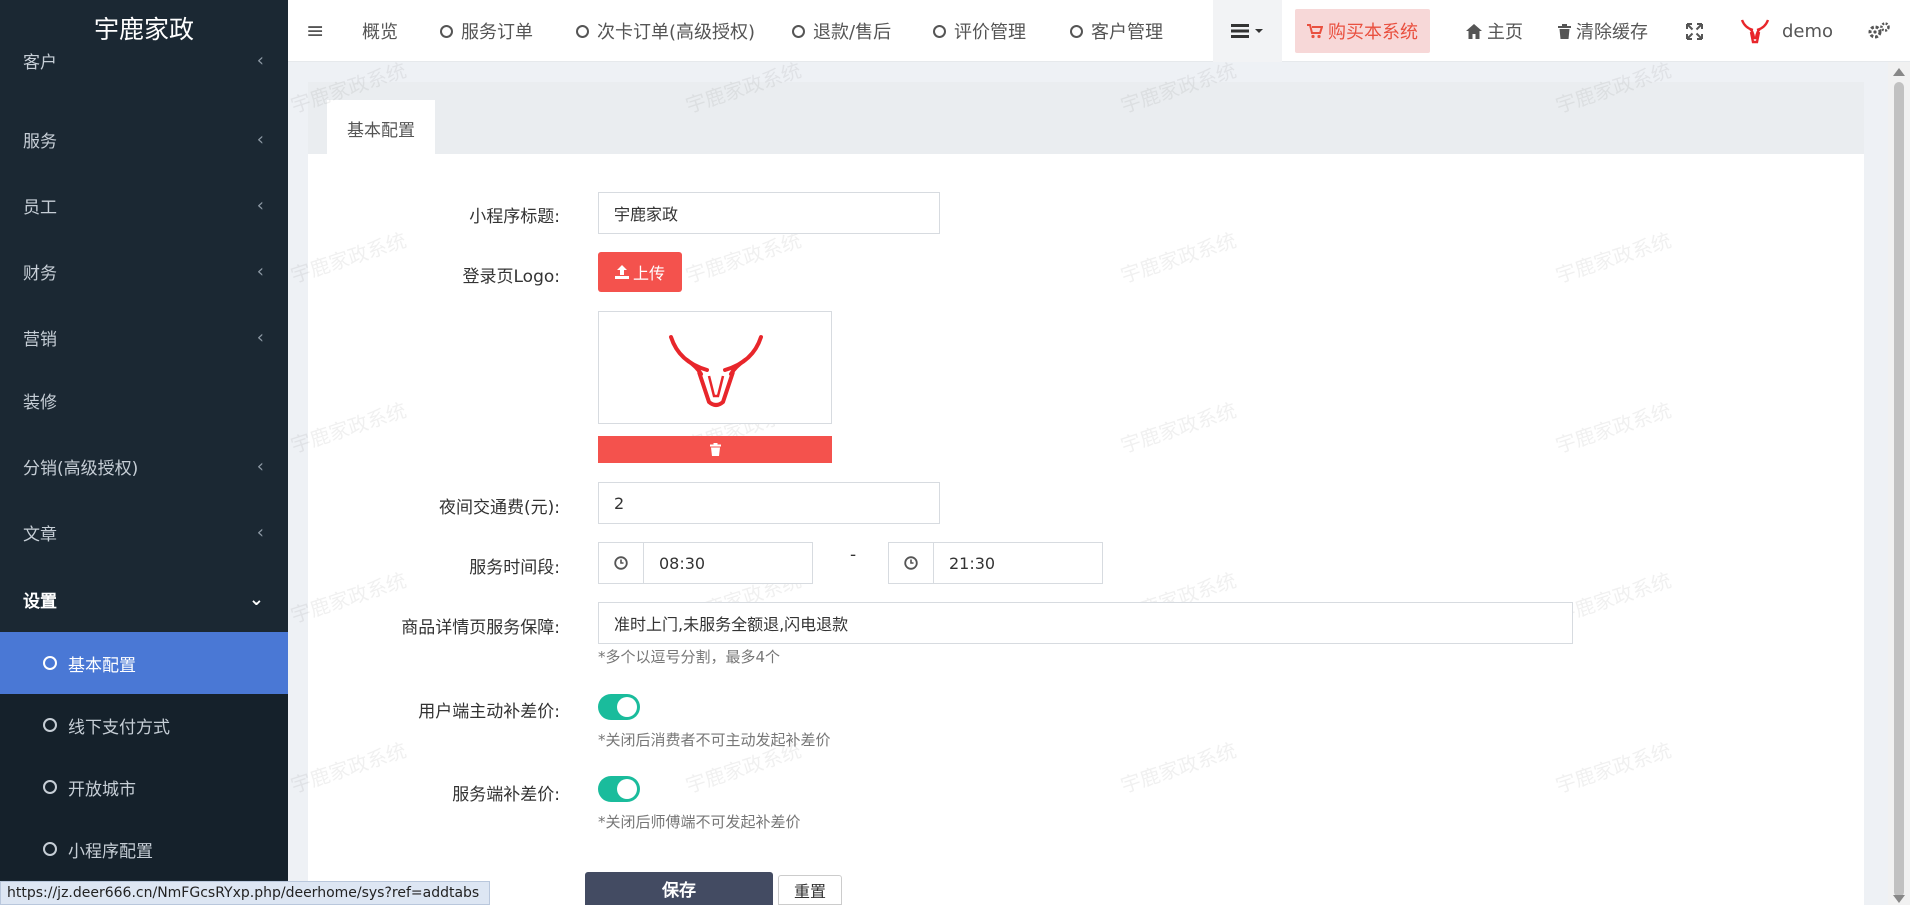  I want to click on sidebar-subitem-offline-payment: 线下支付方式, so click(144, 725).